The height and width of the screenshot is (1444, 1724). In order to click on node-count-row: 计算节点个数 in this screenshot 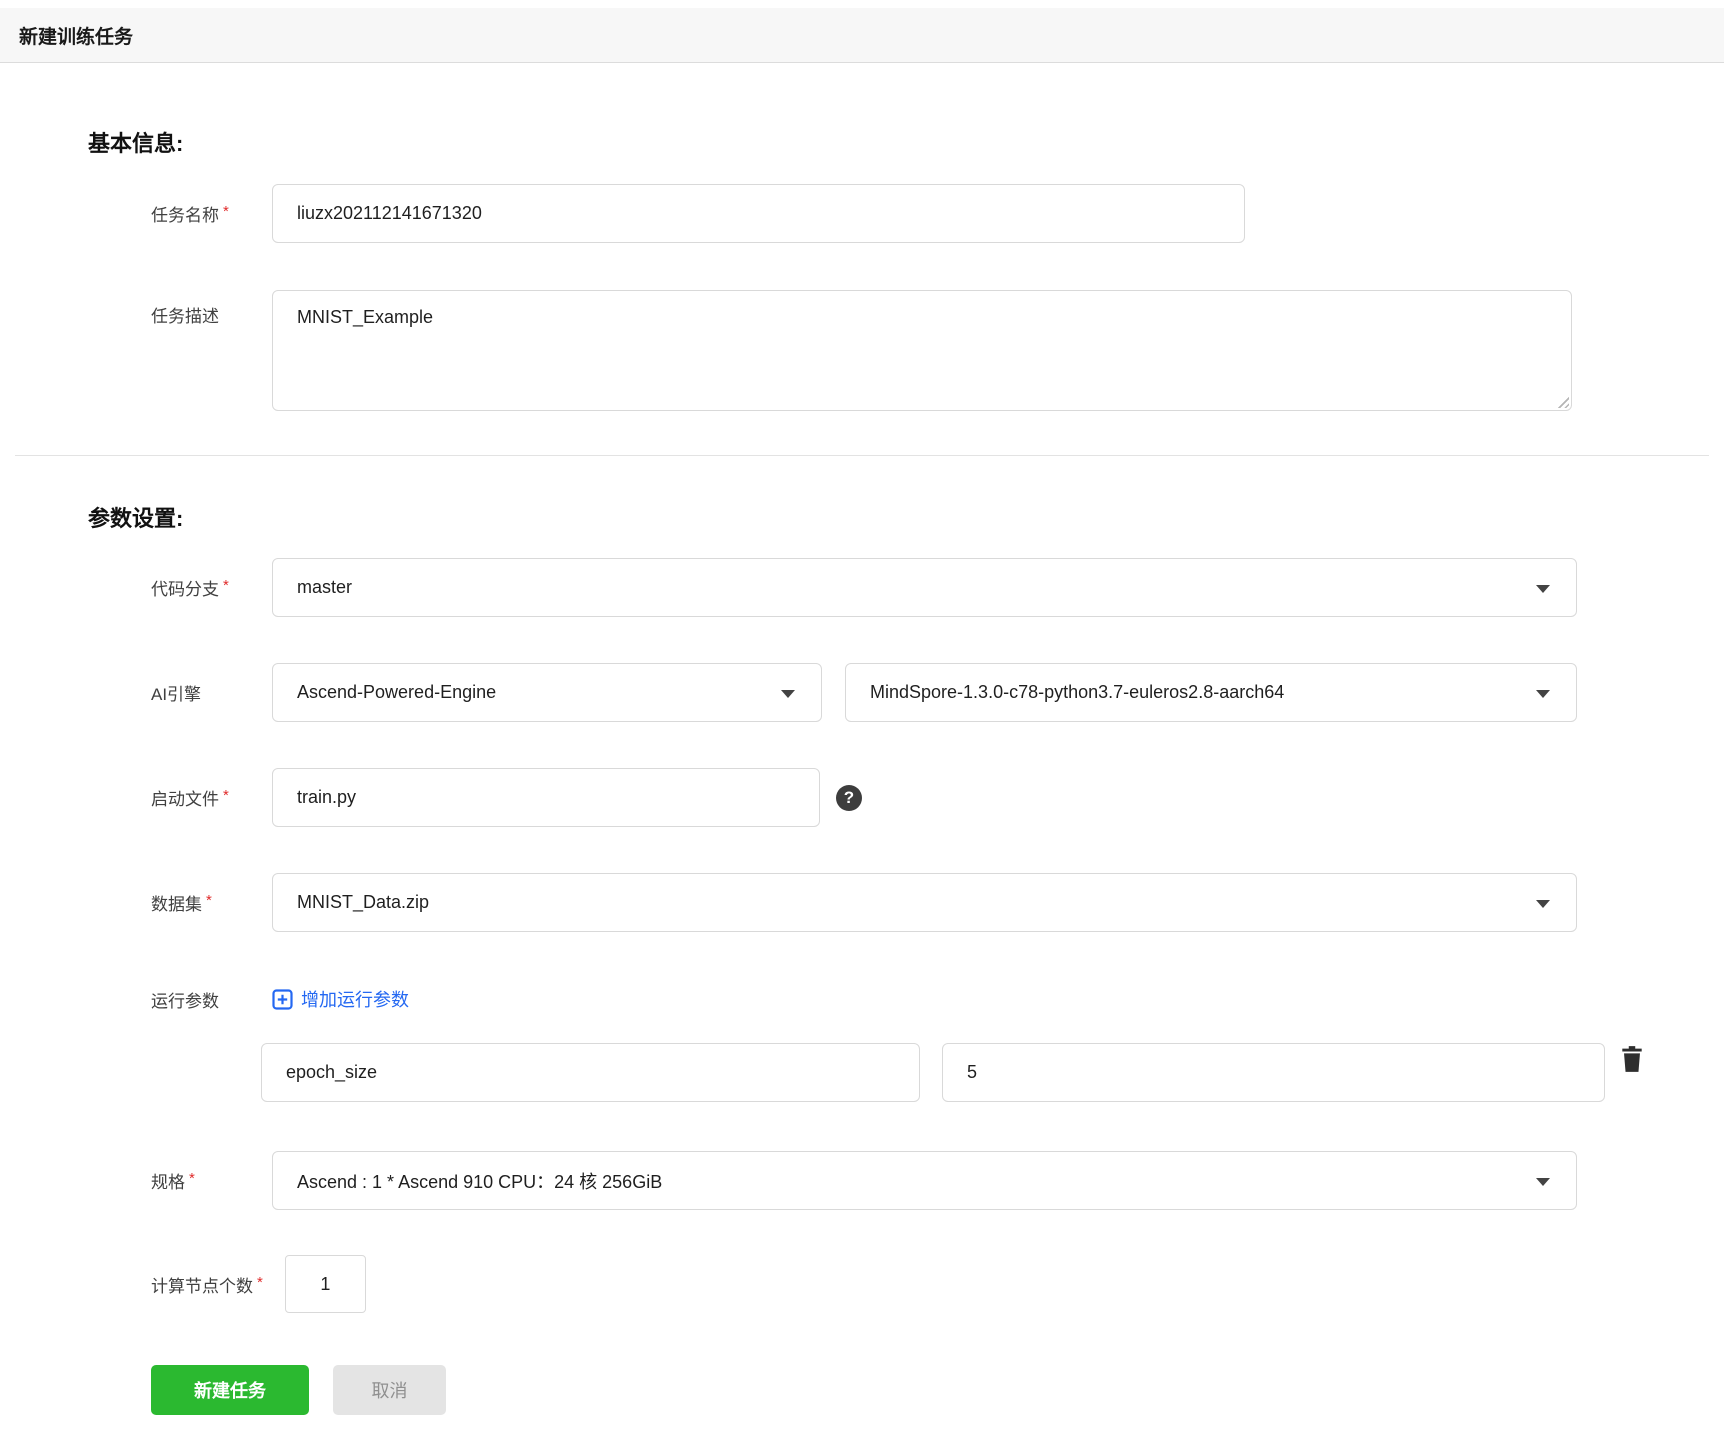, I will do `click(862, 1284)`.